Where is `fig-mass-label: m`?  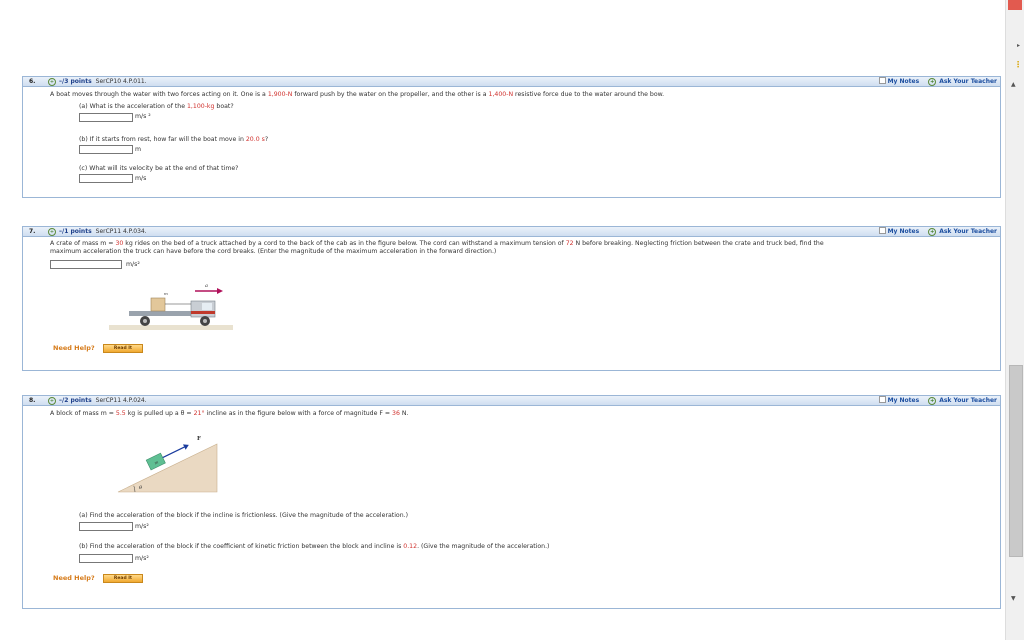 fig-mass-label: m is located at coordinates (166, 293).